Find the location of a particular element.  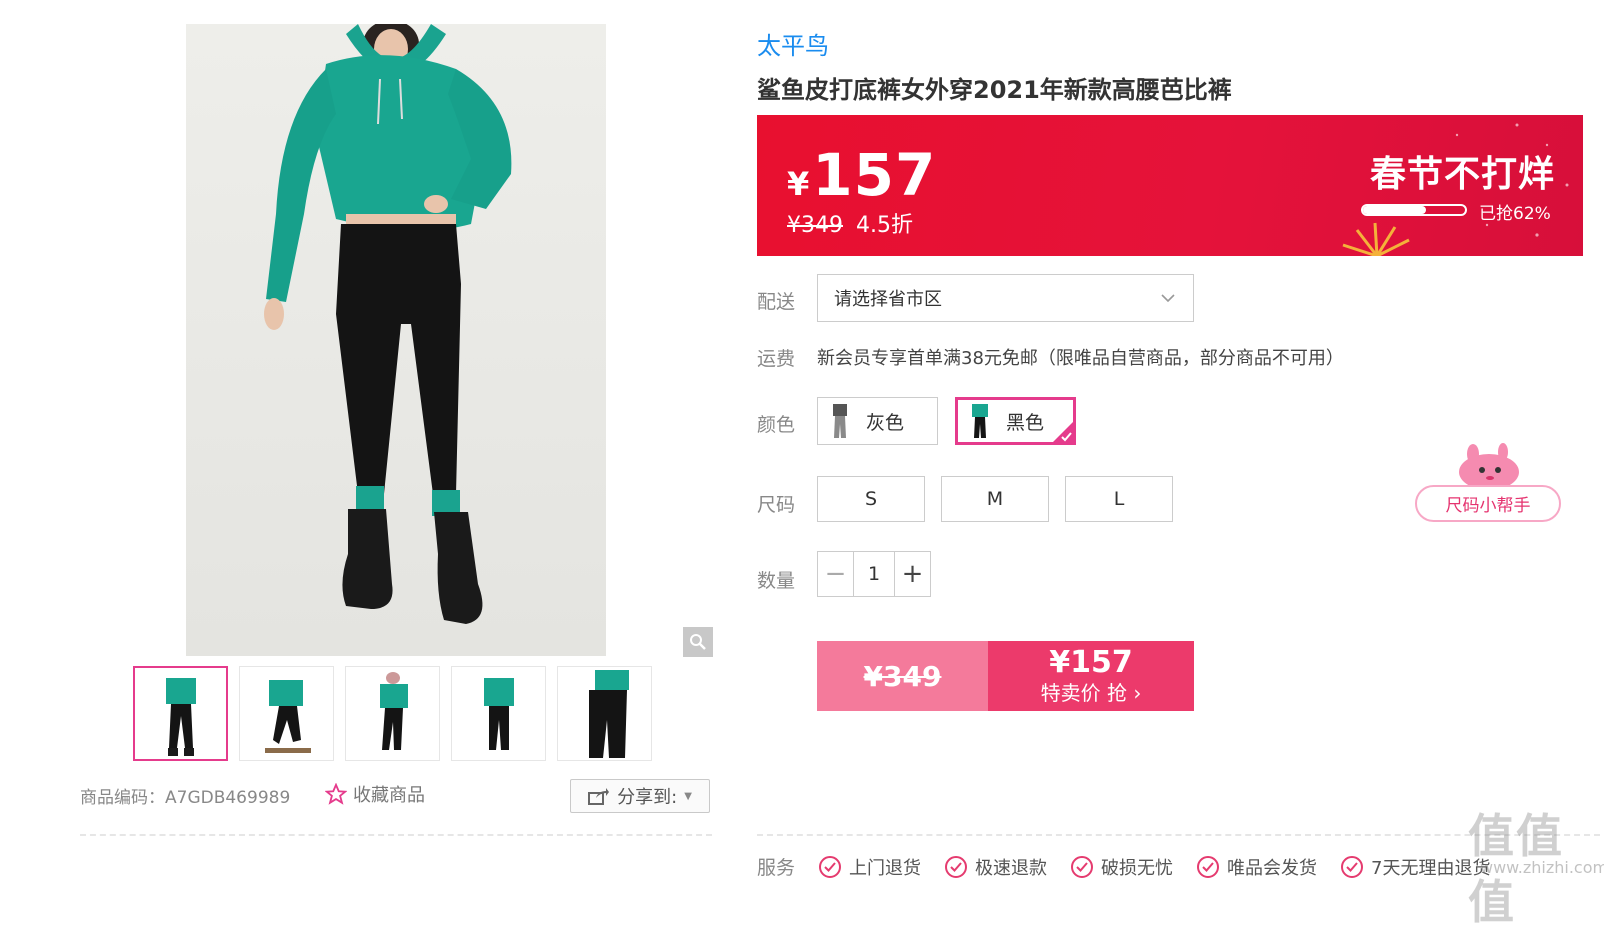

buy-action: ¥157 特卖价 抢 › is located at coordinates (1091, 676).